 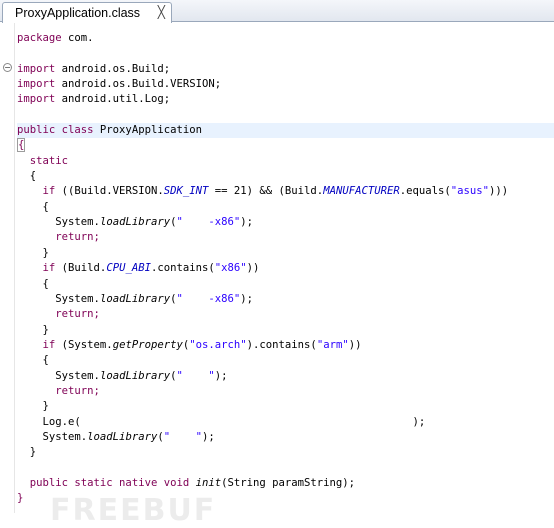 I want to click on tab-proxy-application: ProxyApplication.class ╳, so click(x=87, y=12).